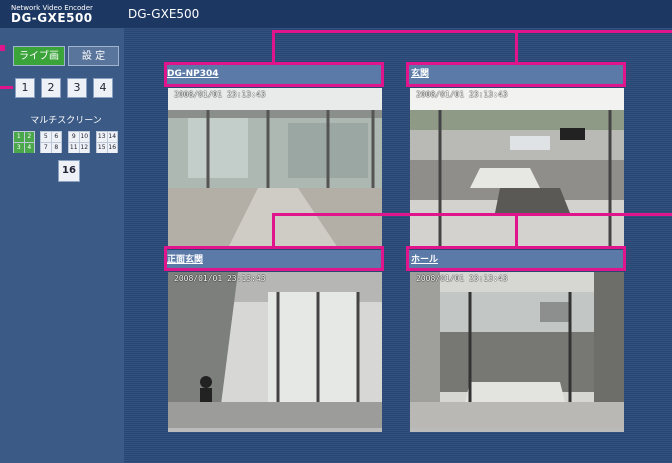 Image resolution: width=672 pixels, height=463 pixels. Describe the element at coordinates (93, 56) in the screenshot. I see `setup-tab: 設 定` at that location.